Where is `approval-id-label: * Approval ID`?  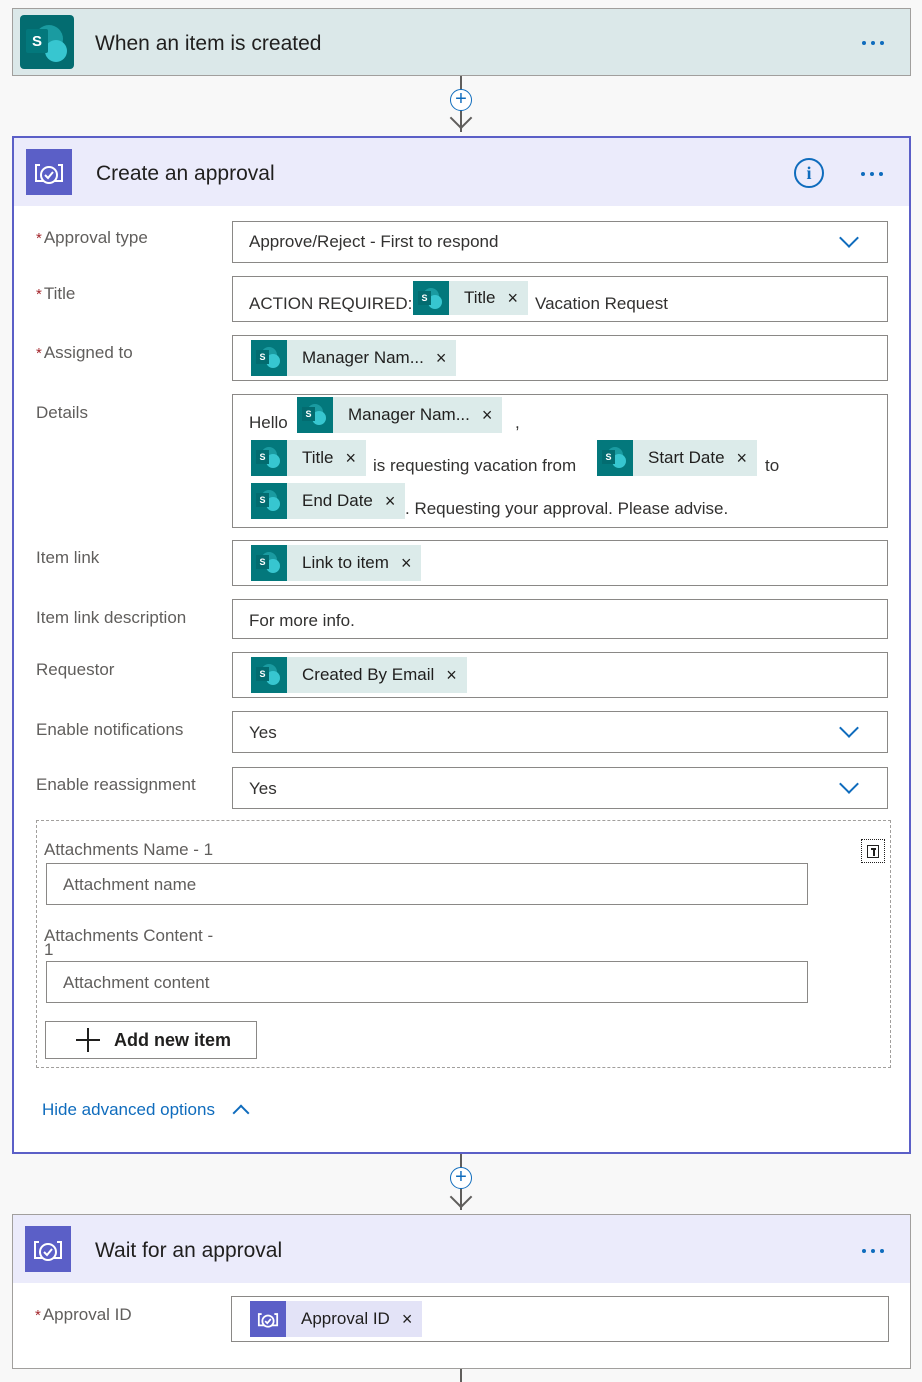
approval-id-label: * Approval ID is located at coordinates (83, 1314).